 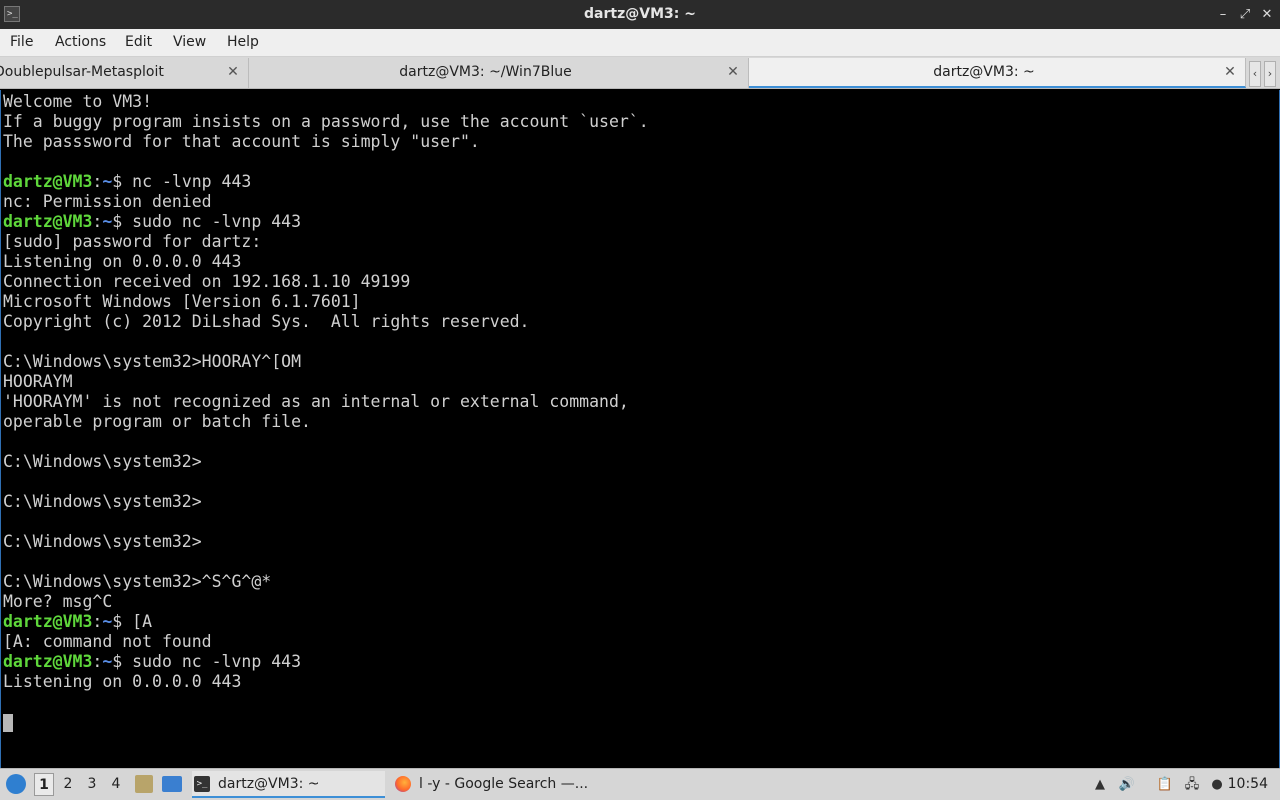 I want to click on line-text: Listening on 0.0.0.0 443, so click(x=122, y=681).